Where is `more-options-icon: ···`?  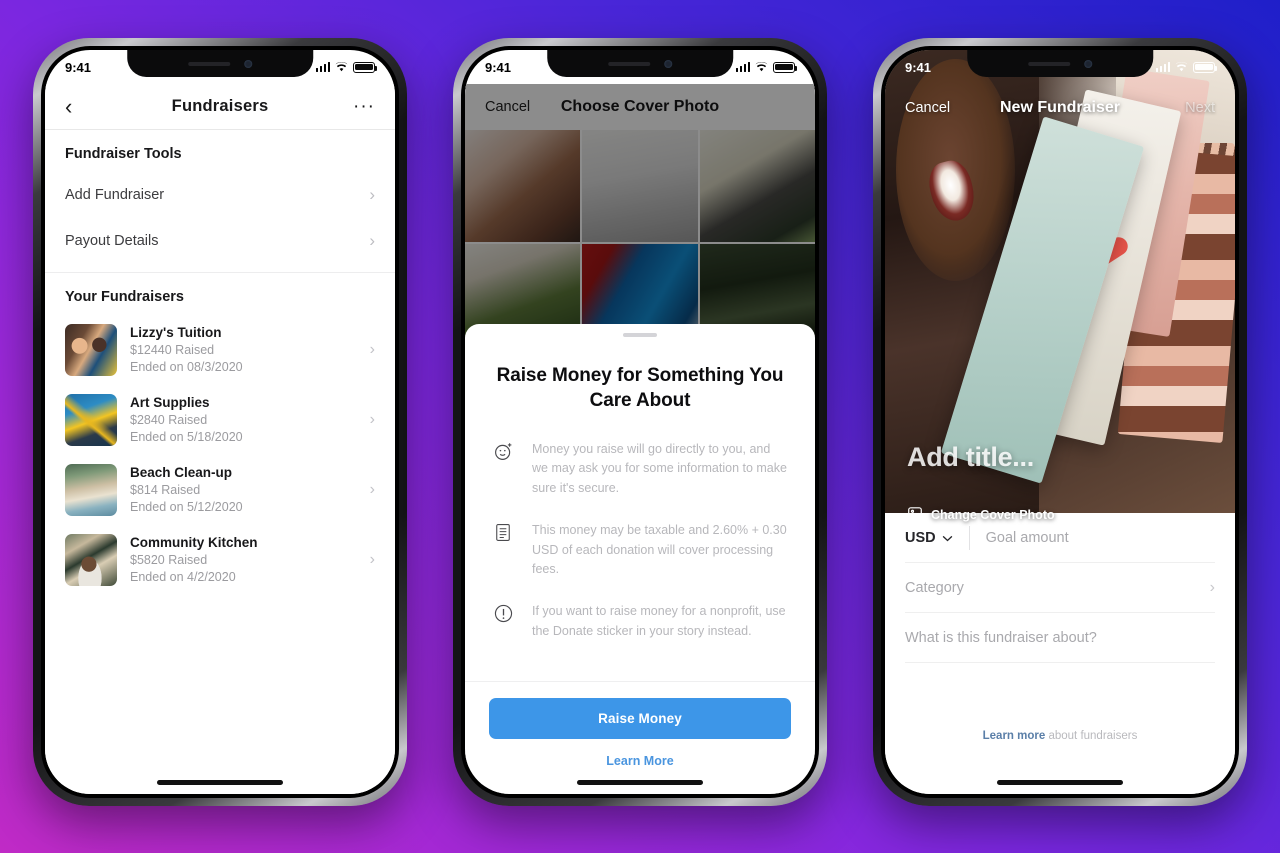
more-options-icon: ··· is located at coordinates (361, 106).